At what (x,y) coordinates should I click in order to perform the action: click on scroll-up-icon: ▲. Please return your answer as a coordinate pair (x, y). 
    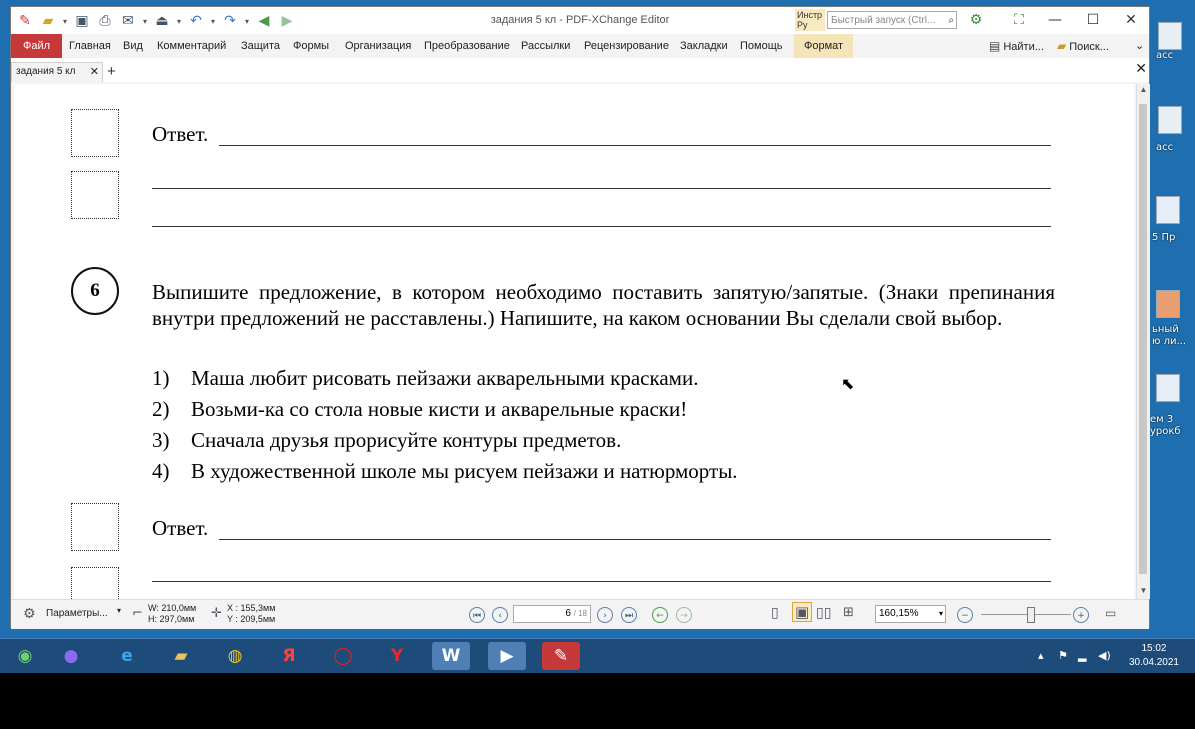
    Looking at the image, I should click on (1143, 89).